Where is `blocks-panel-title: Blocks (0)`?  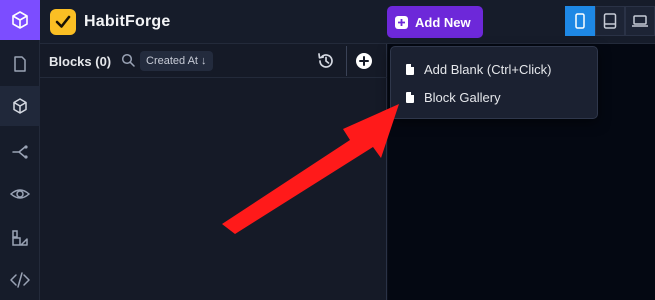
blocks-panel-title: Blocks (0) is located at coordinates (80, 61).